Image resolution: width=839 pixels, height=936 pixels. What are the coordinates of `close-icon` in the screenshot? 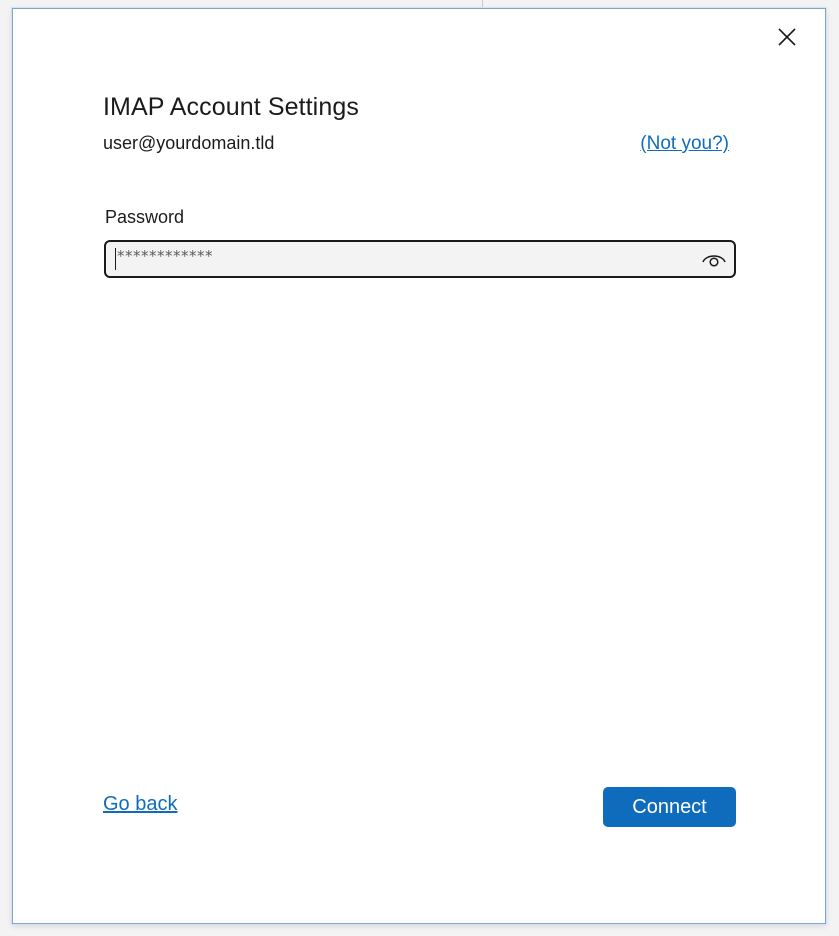 It's located at (787, 37).